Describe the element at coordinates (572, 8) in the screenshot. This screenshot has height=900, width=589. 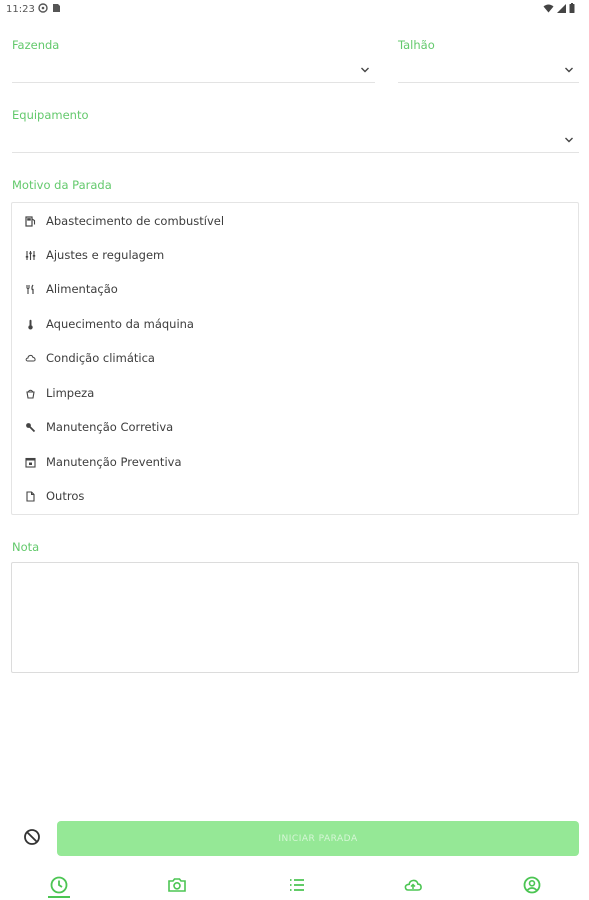
I see `battery-icon` at that location.